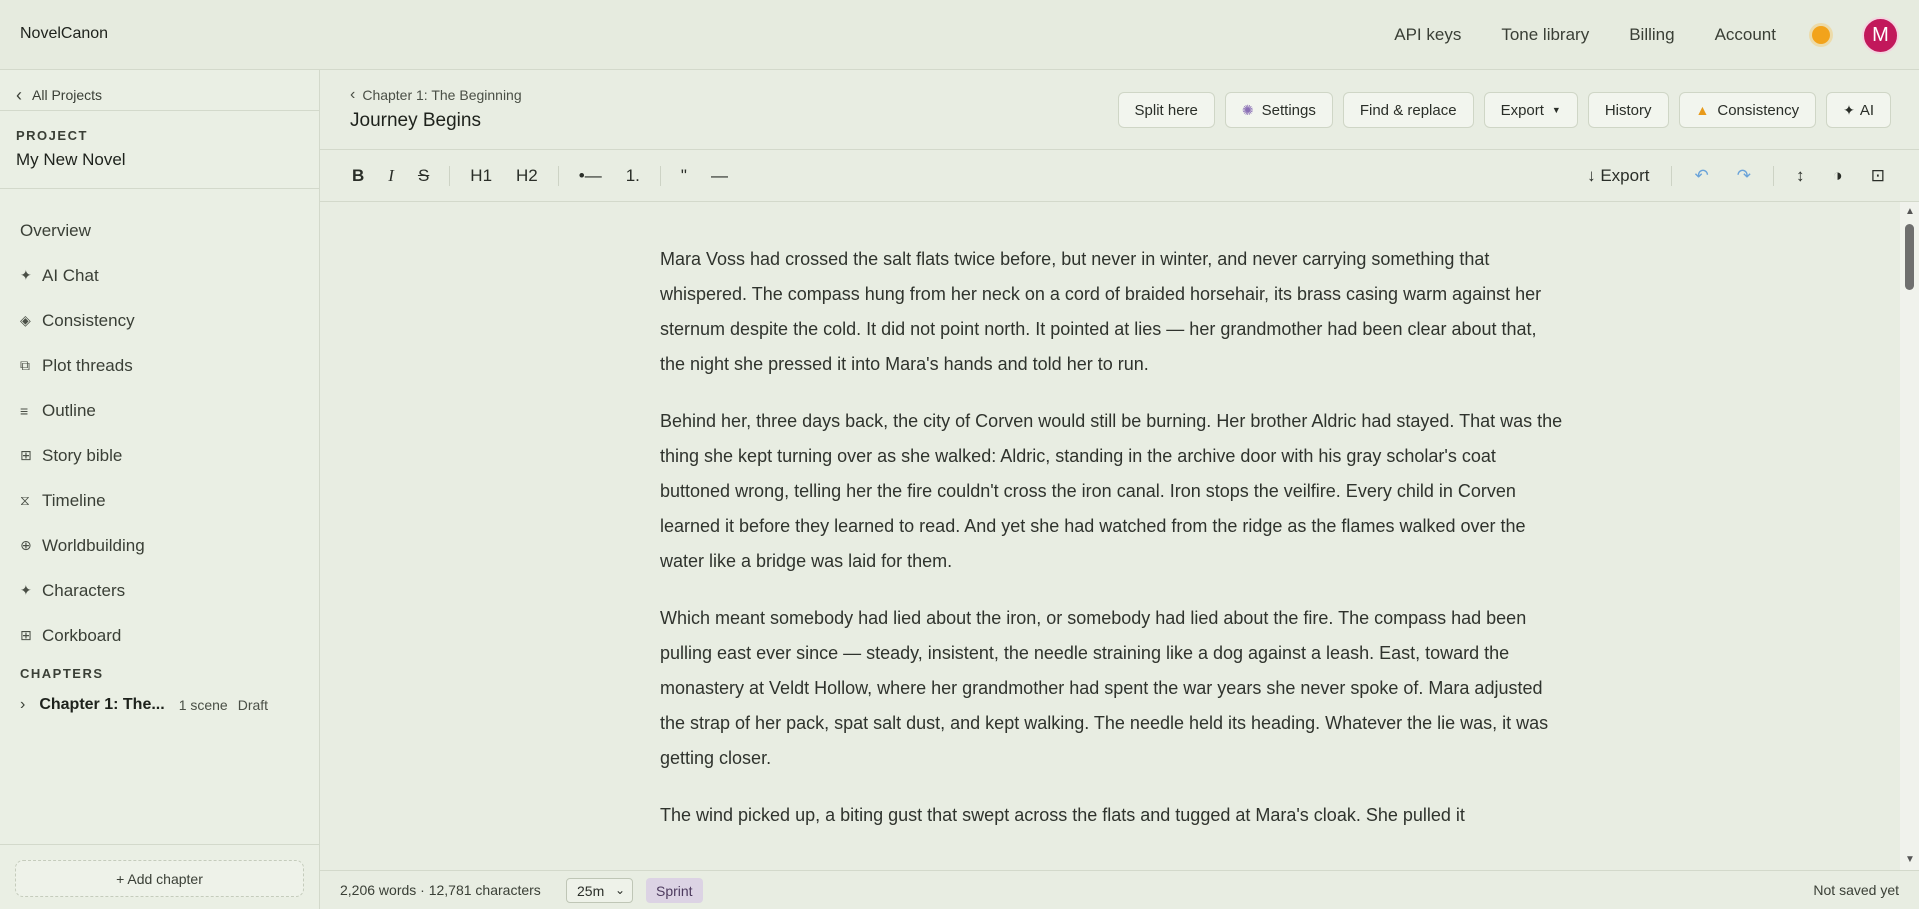 This screenshot has width=1919, height=909. Describe the element at coordinates (22, 705) in the screenshot. I see `chevron-right-icon: ›` at that location.